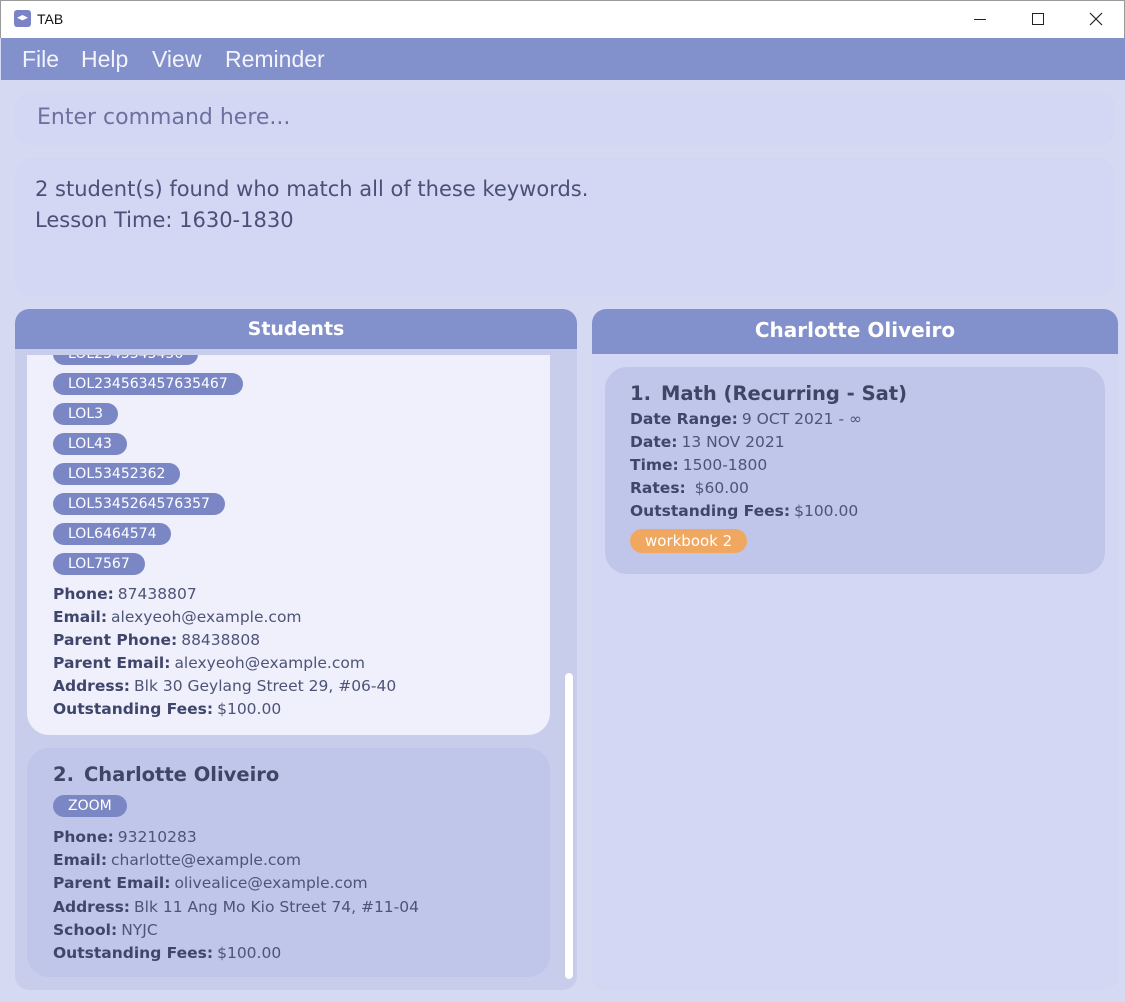 Image resolution: width=1125 pixels, height=1002 pixels. I want to click on lessons-panel-header: Charlotte Oliveiro, so click(855, 331).